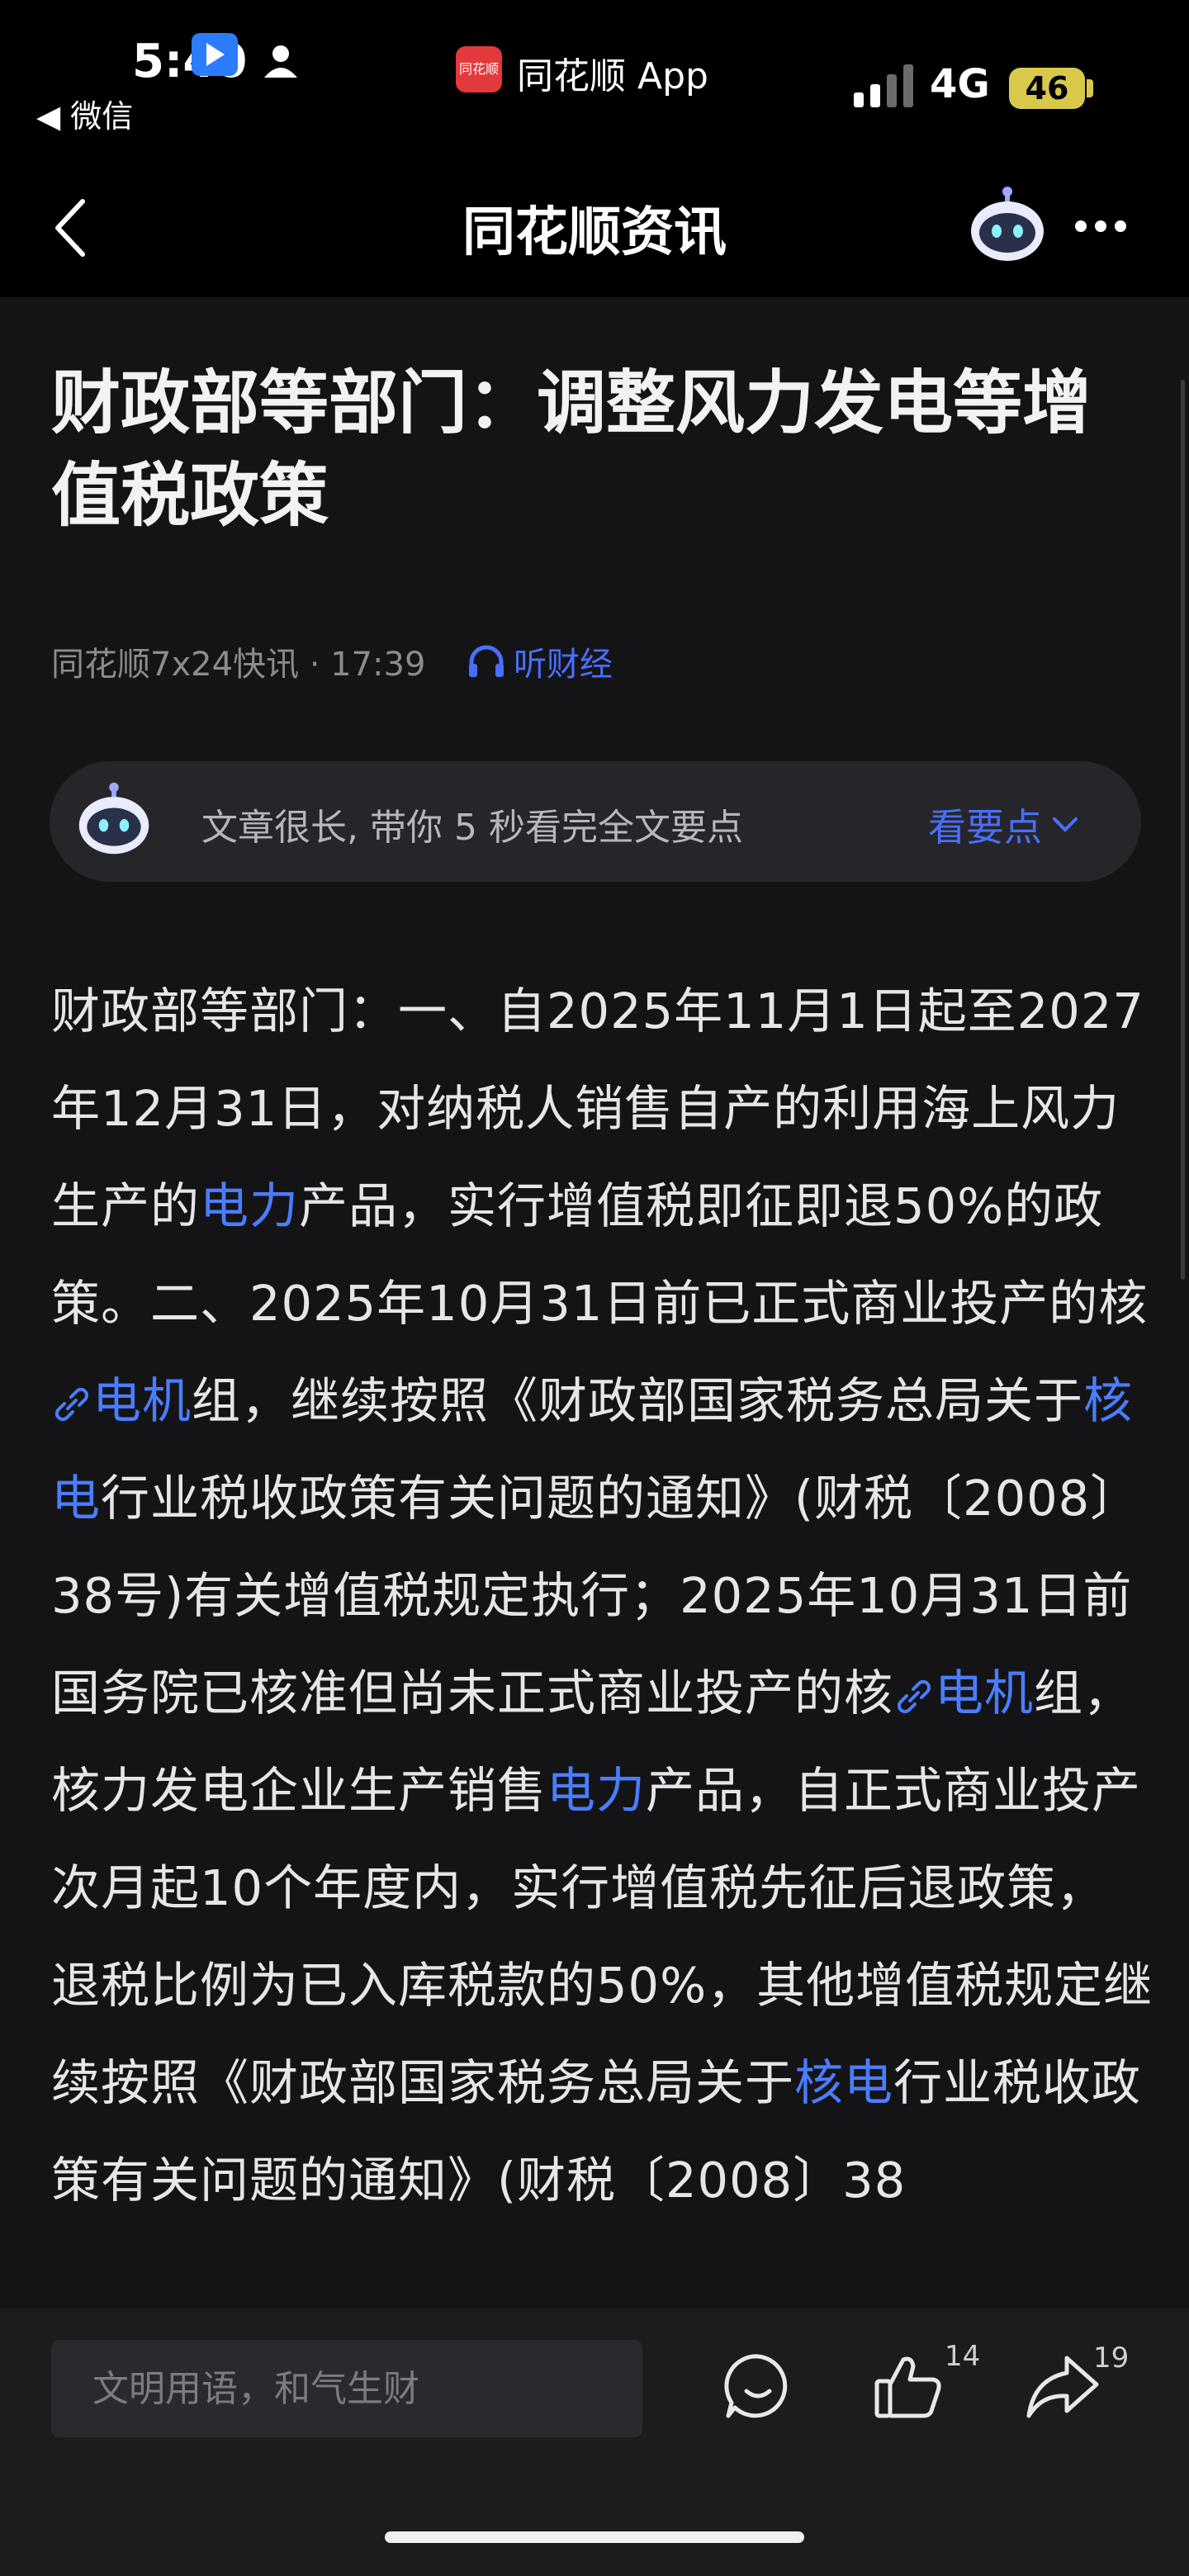 The image size is (1189, 2576). I want to click on comment-input, so click(346, 2388).